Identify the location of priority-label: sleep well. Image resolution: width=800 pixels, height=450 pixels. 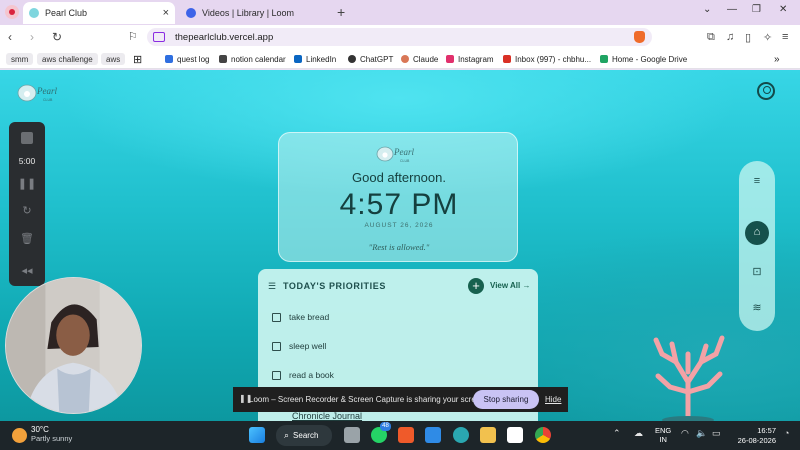
(308, 346).